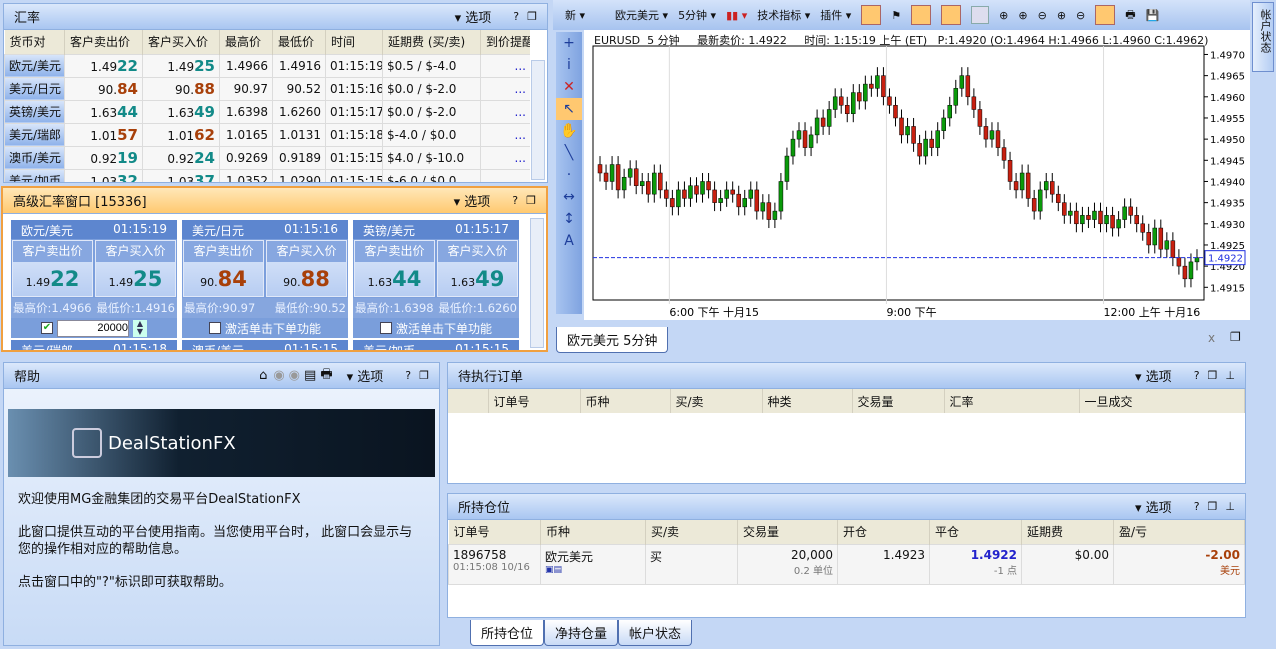 This screenshot has height=649, width=1276. What do you see at coordinates (1211, 338) in the screenshot?
I see `close-chart-icon: x` at bounding box center [1211, 338].